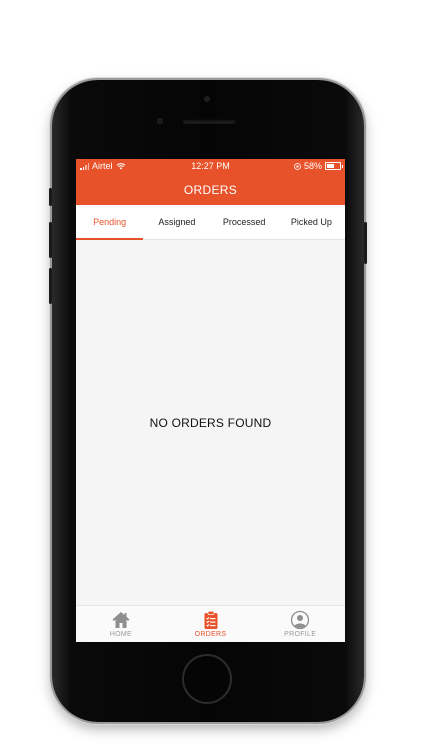 This screenshot has width=422, height=750. Describe the element at coordinates (209, 121) in the screenshot. I see `earpiece-speaker` at that location.